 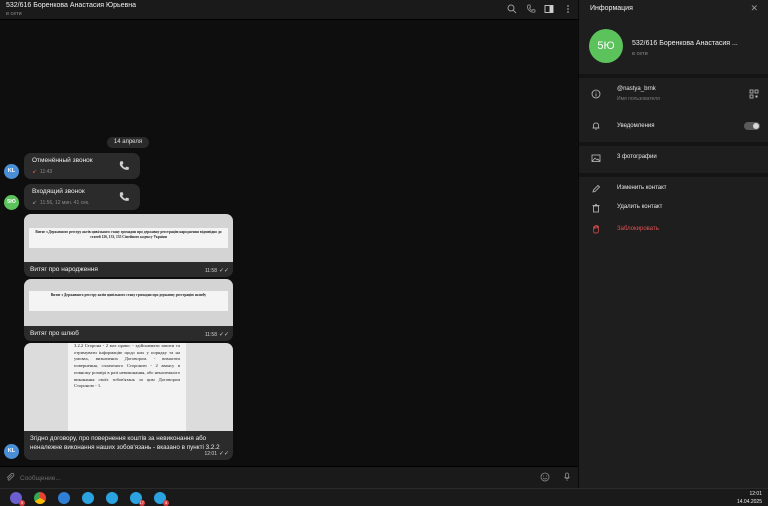 I want to click on info-icon, so click(x=596, y=94).